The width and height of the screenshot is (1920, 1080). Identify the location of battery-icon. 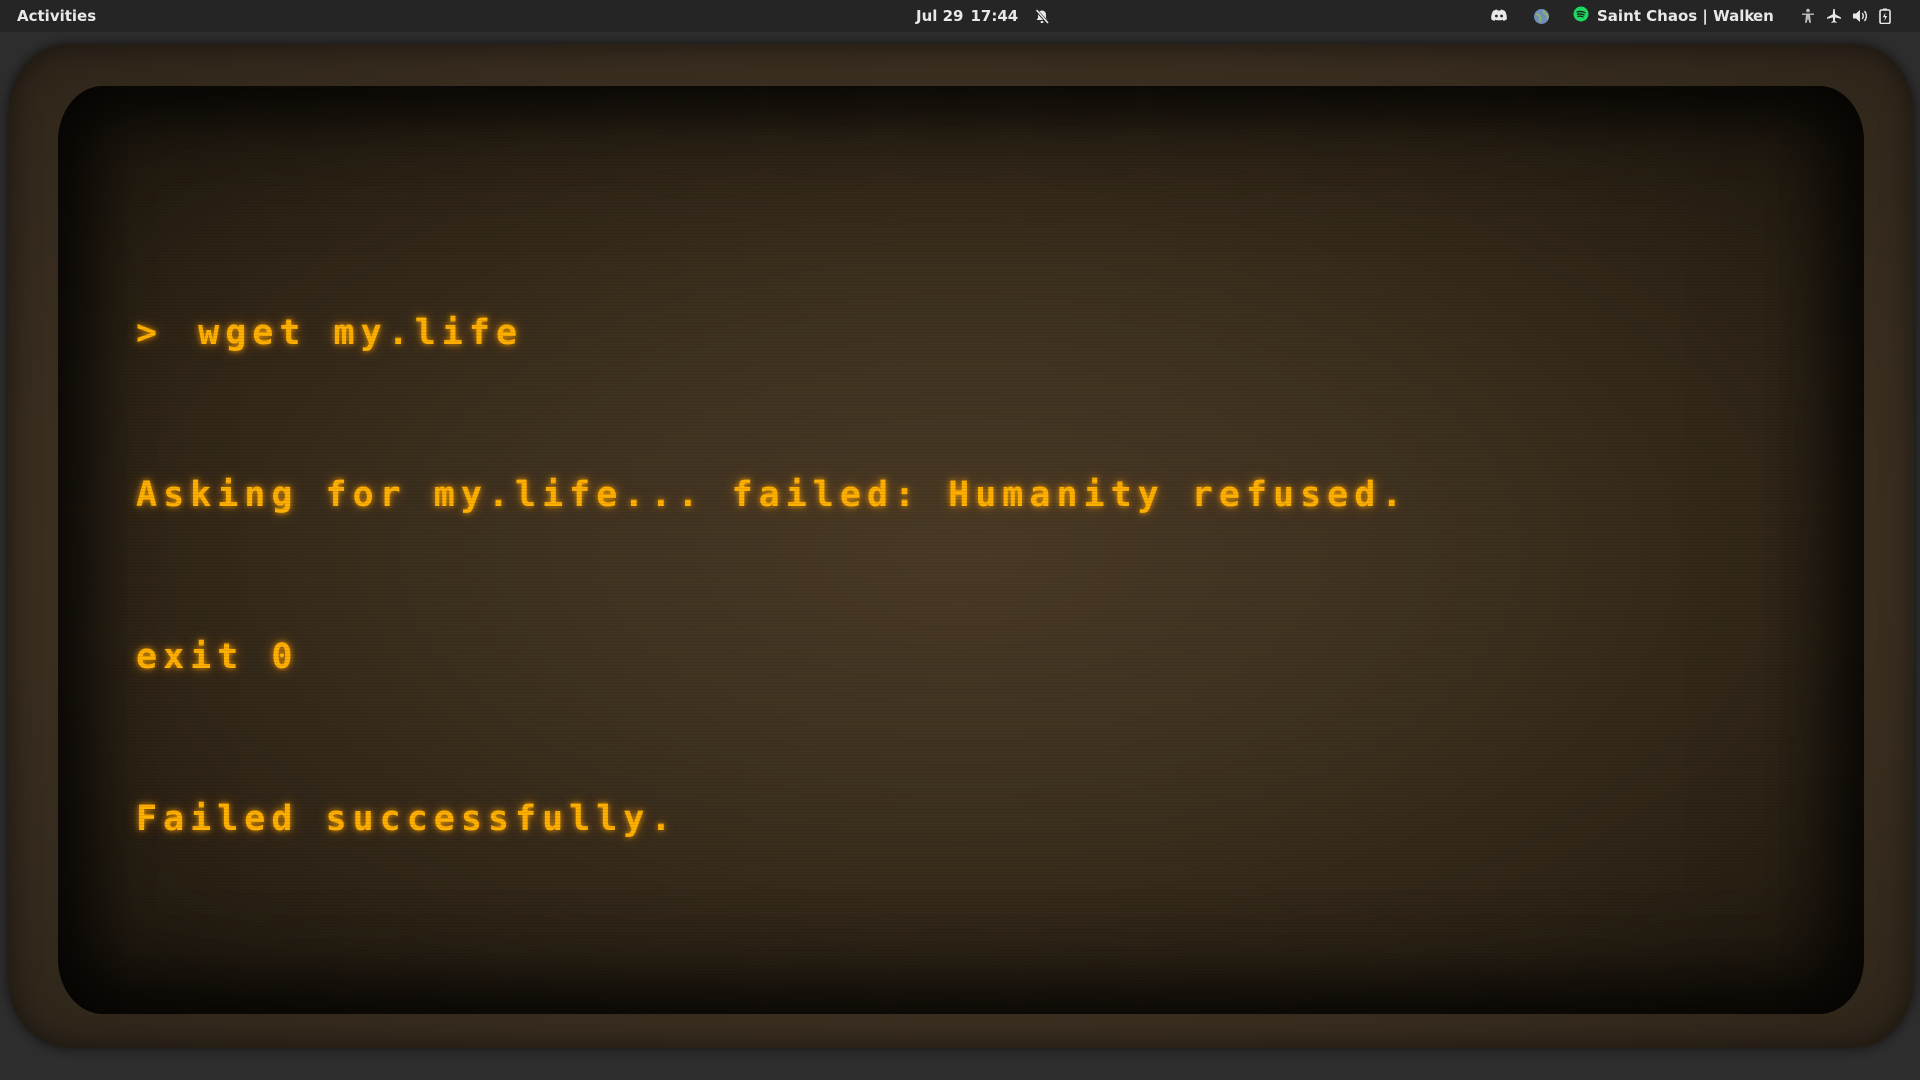
(1885, 16).